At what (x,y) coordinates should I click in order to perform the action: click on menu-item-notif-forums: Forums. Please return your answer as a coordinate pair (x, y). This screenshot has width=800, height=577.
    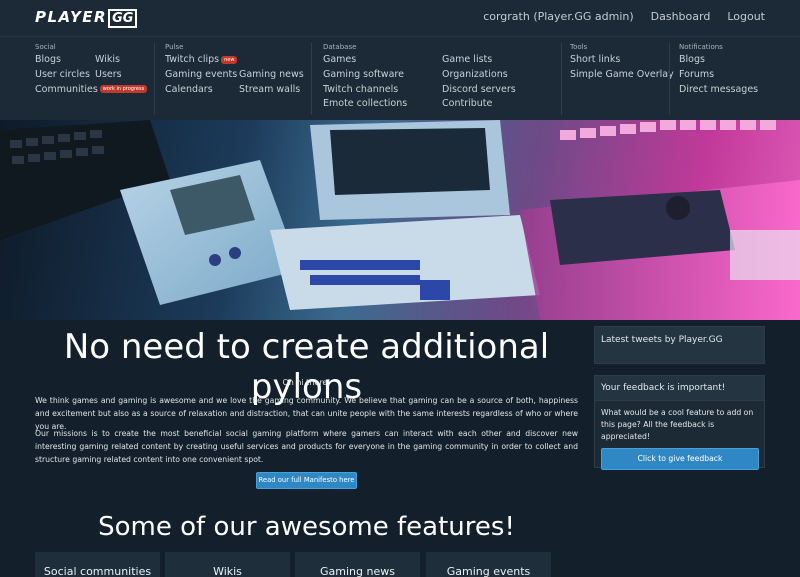
    Looking at the image, I should click on (718, 75).